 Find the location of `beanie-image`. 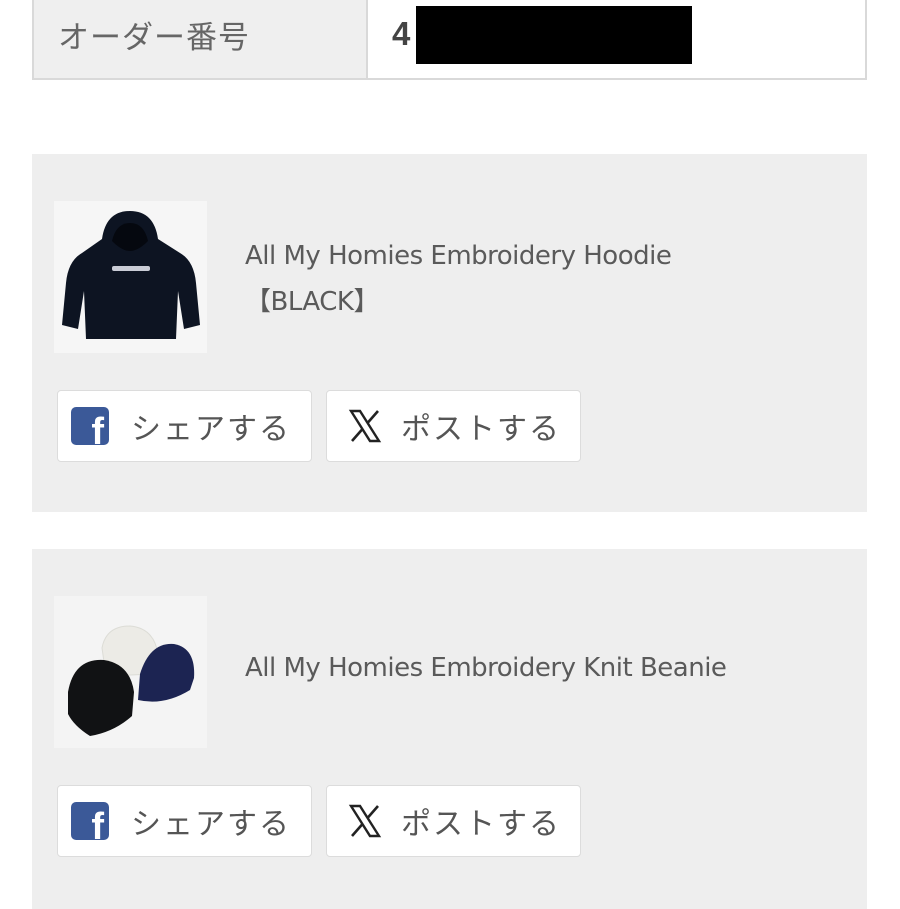

beanie-image is located at coordinates (130, 672).